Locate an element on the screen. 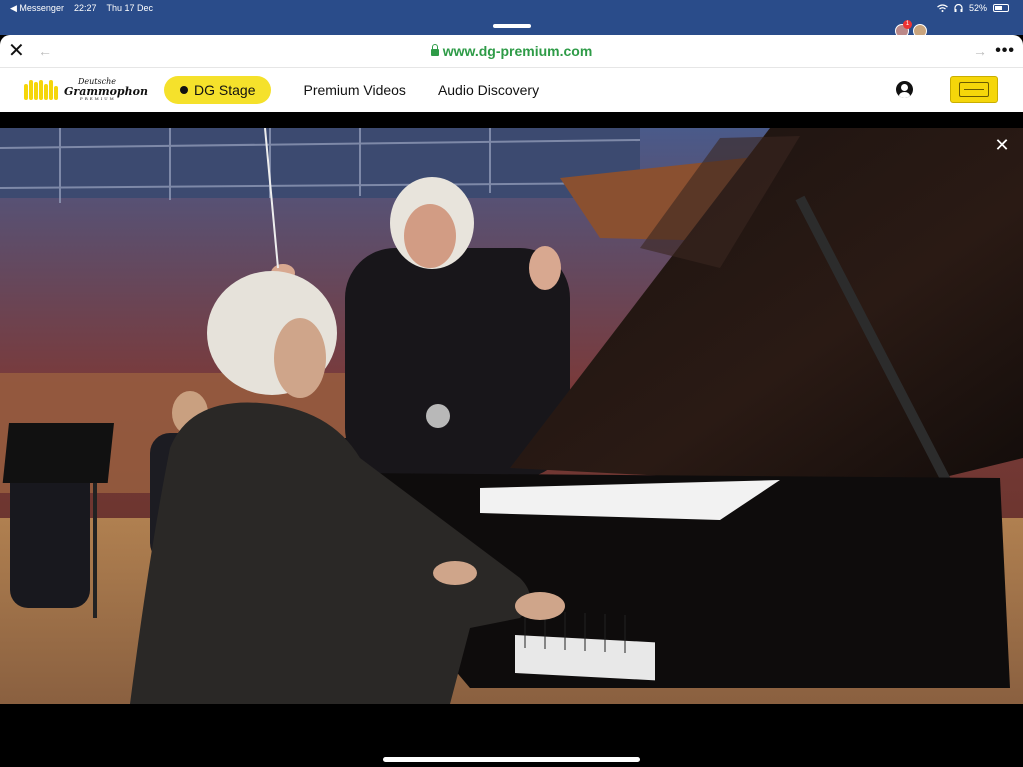 This screenshot has width=1023, height=767. date: Thu 17 Dec is located at coordinates (130, 8).